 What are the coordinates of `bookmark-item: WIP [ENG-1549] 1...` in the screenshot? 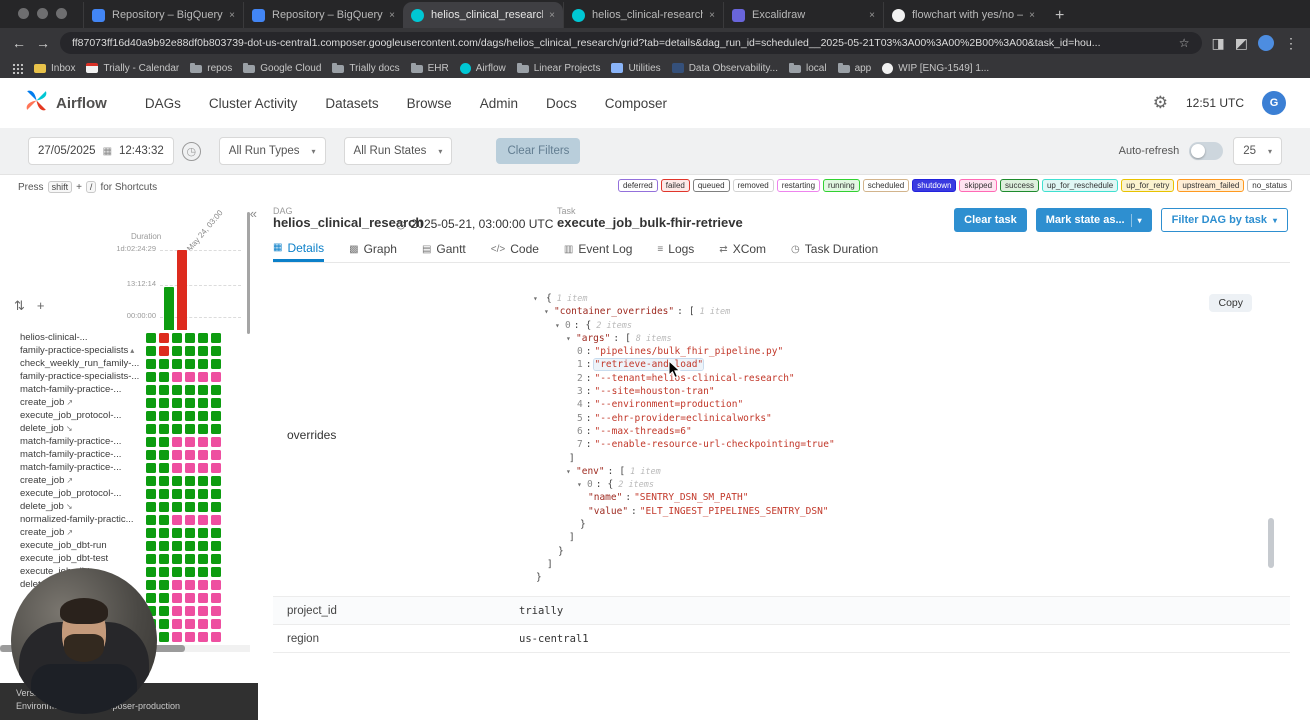 It's located at (935, 68).